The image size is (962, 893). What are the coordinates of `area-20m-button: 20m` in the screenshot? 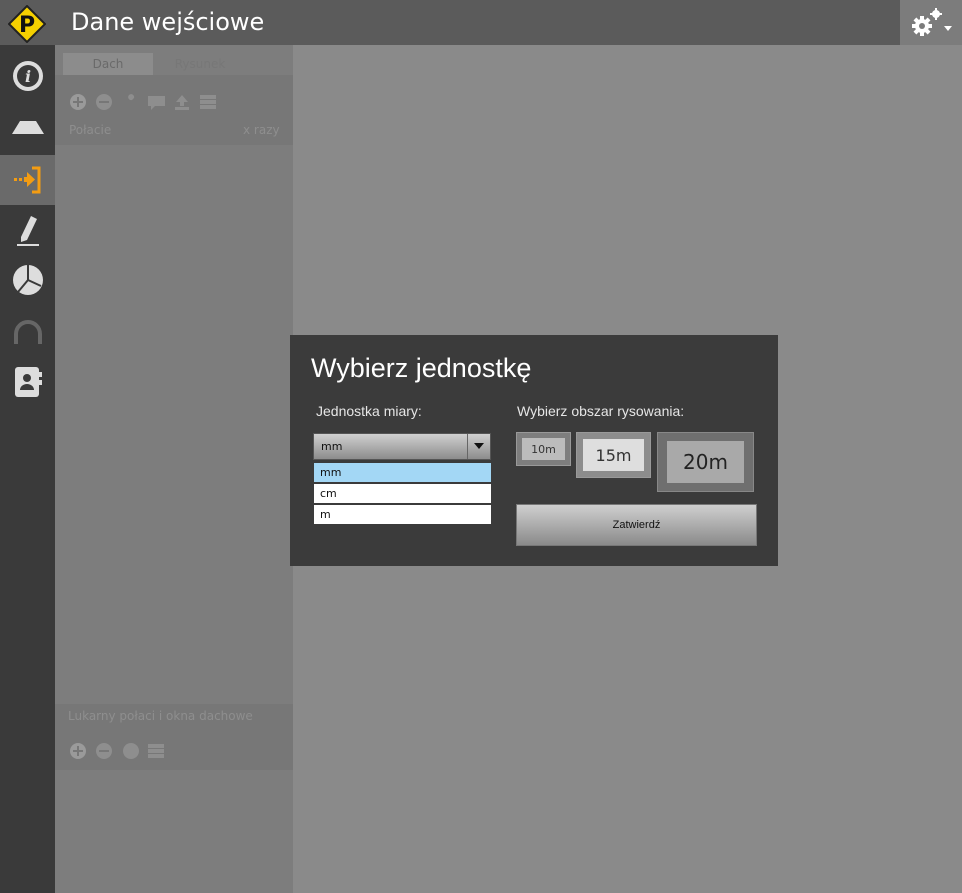 It's located at (705, 462).